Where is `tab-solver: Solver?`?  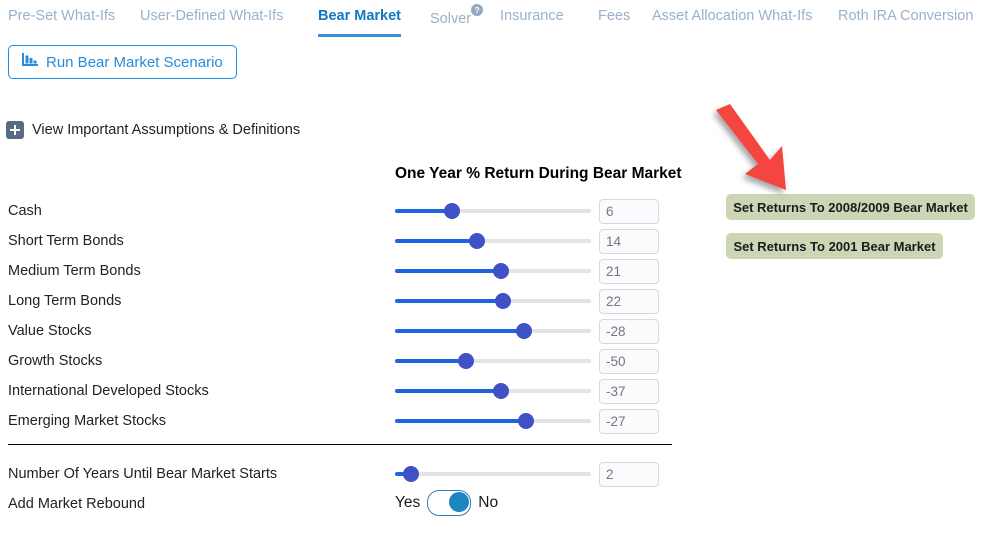 tab-solver: Solver? is located at coordinates (457, 19).